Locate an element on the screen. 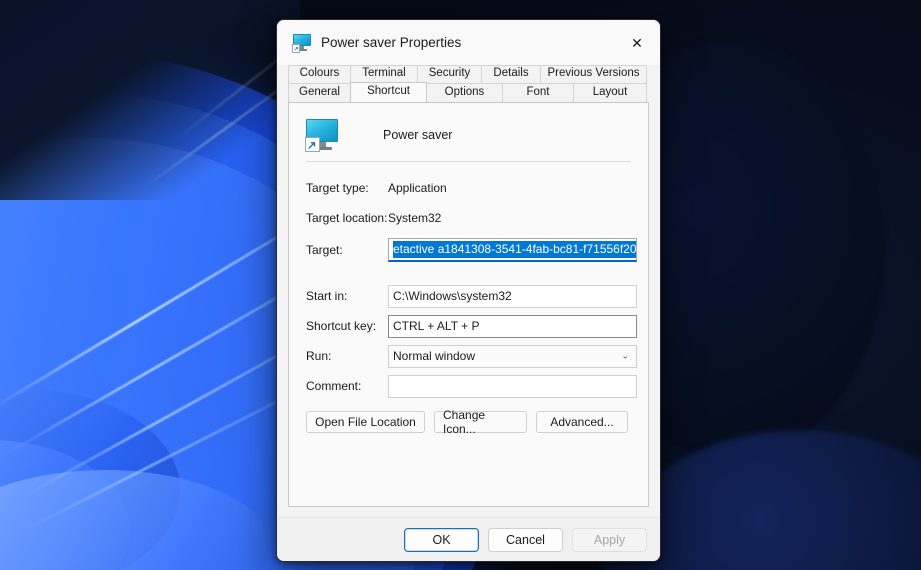 This screenshot has width=921, height=570. tab-previous-versions: Previous Versions is located at coordinates (593, 74).